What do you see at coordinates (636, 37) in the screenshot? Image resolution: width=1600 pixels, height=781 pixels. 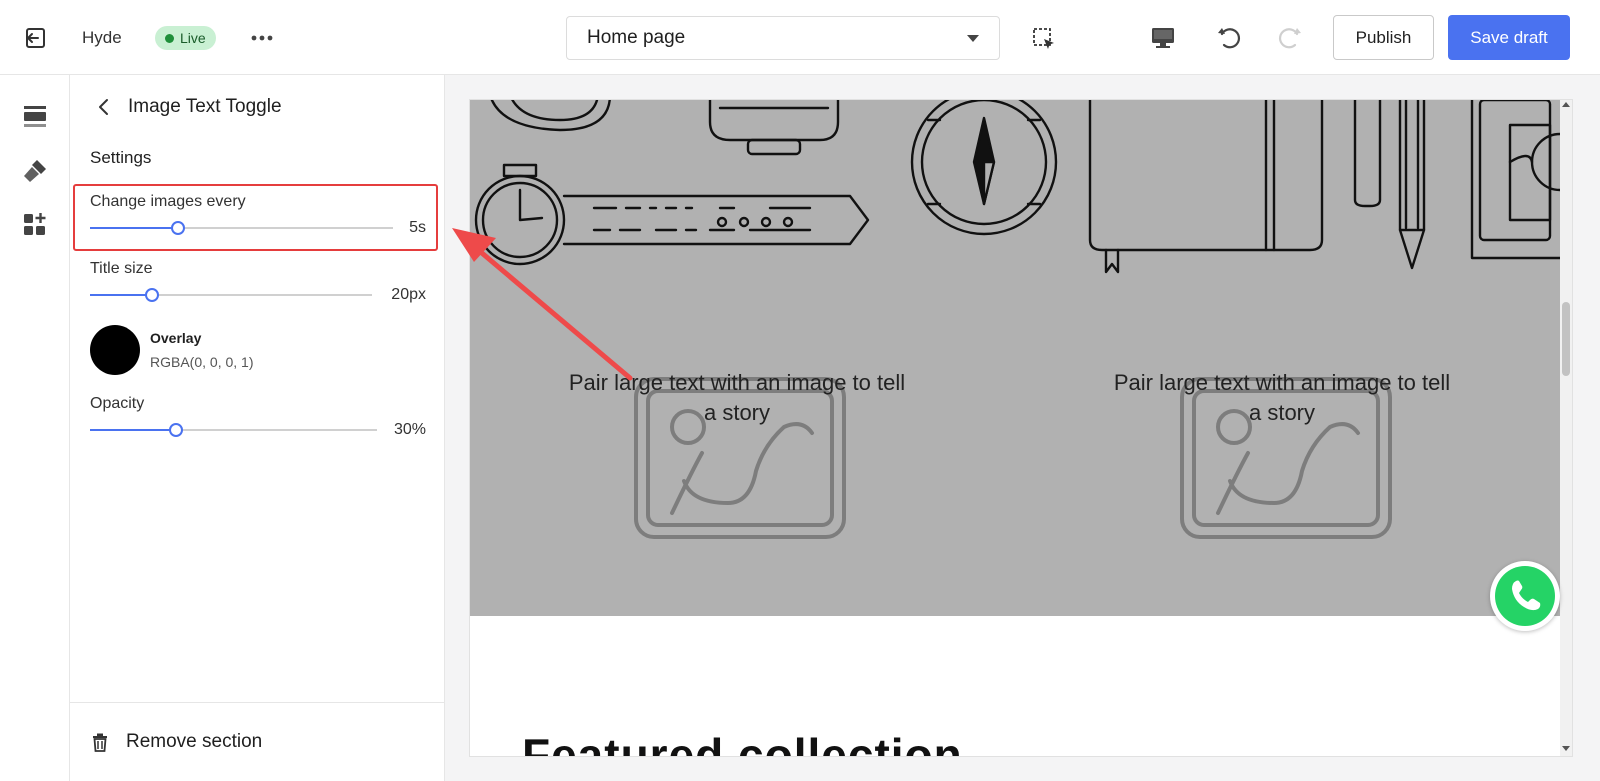 I see `page-selector-value: Home page` at bounding box center [636, 37].